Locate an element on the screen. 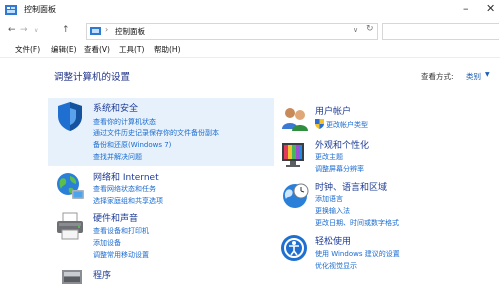 The height and width of the screenshot is (286, 500). back-button: ← is located at coordinates (12, 30).